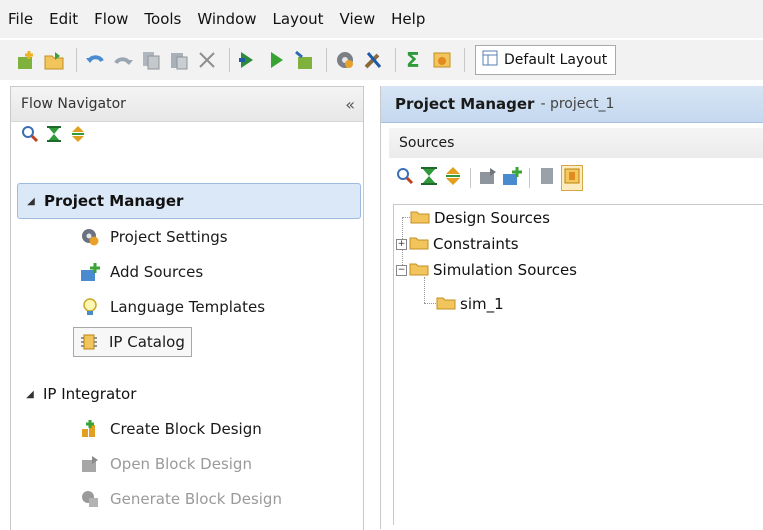  Describe the element at coordinates (490, 60) in the screenshot. I see `layout-grid-icon` at that location.